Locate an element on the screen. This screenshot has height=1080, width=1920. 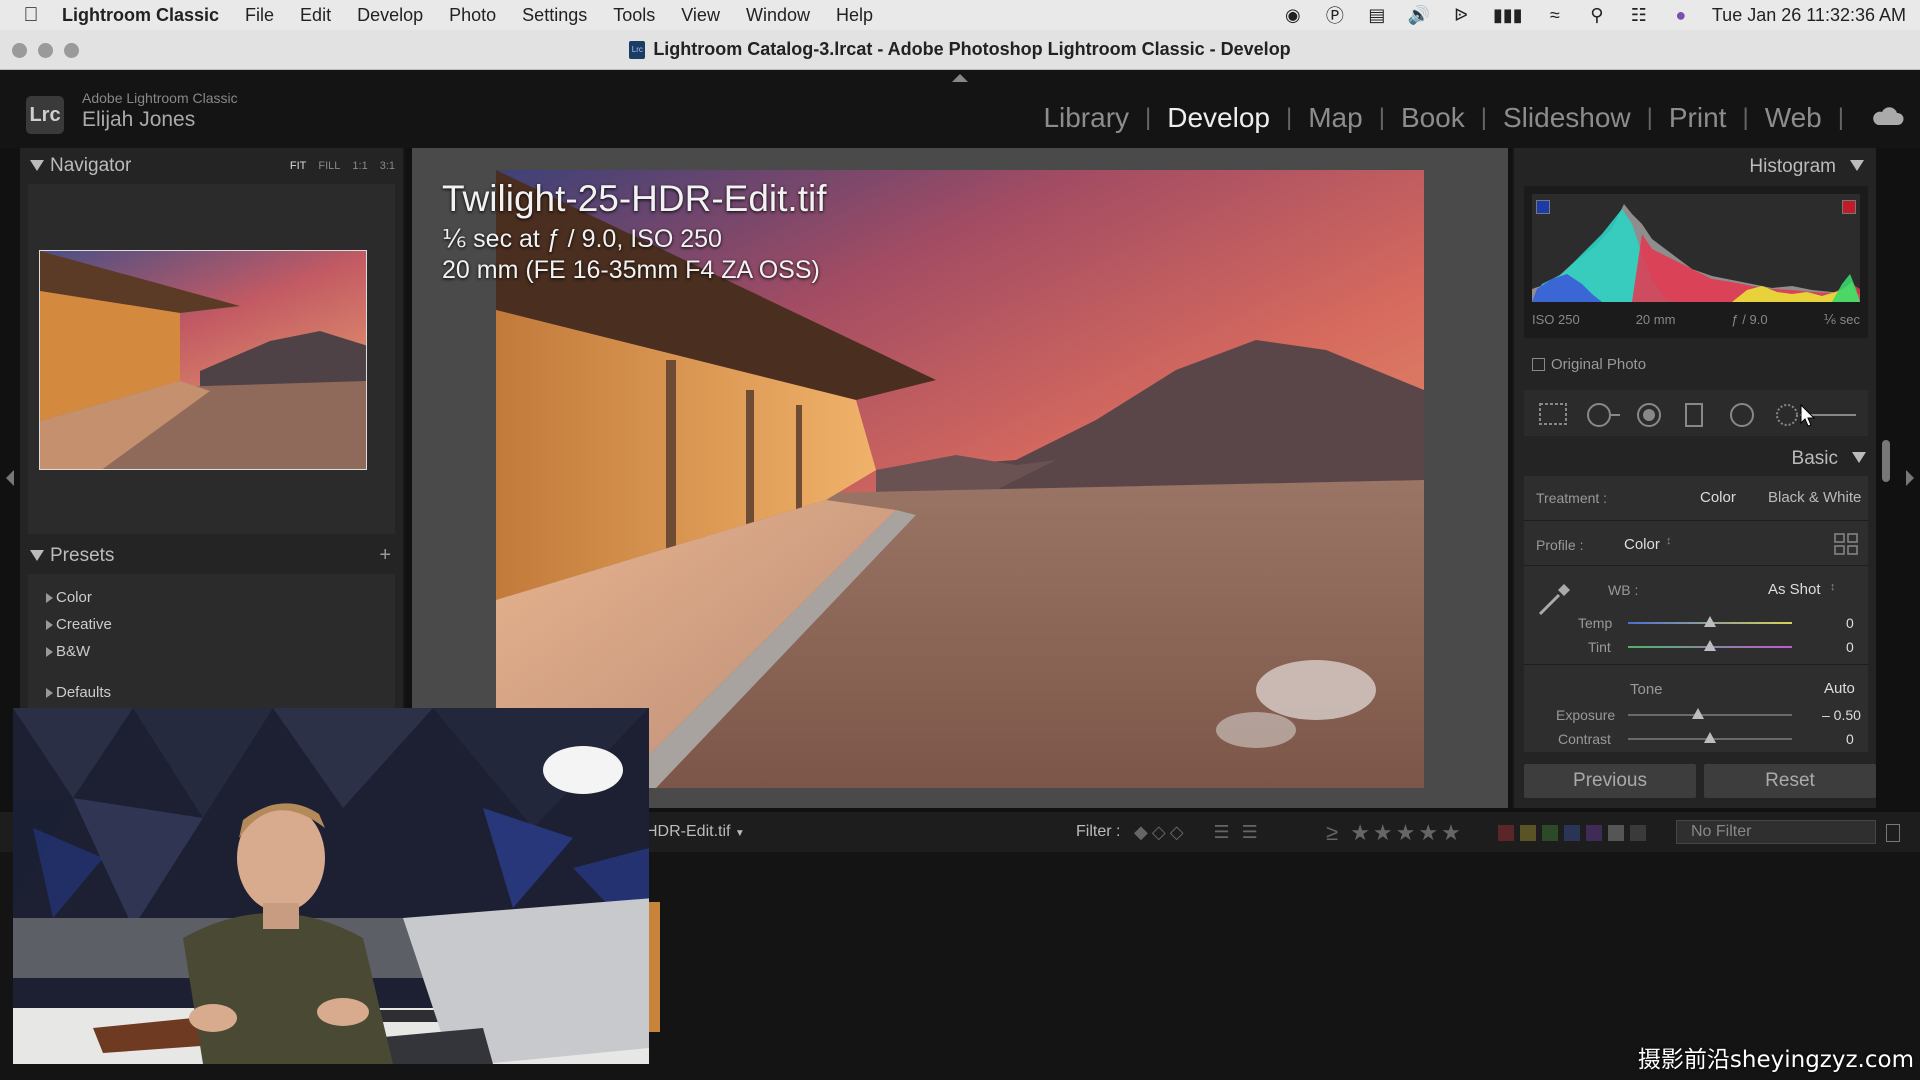
treatment-color-option: Color is located at coordinates (1718, 497).